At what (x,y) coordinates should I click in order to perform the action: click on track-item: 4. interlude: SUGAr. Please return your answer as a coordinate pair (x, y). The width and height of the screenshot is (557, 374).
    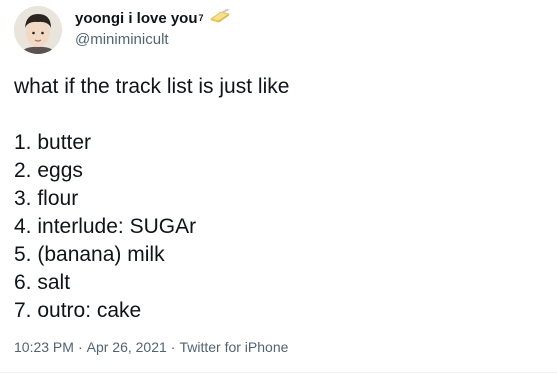
    Looking at the image, I should click on (105, 226).